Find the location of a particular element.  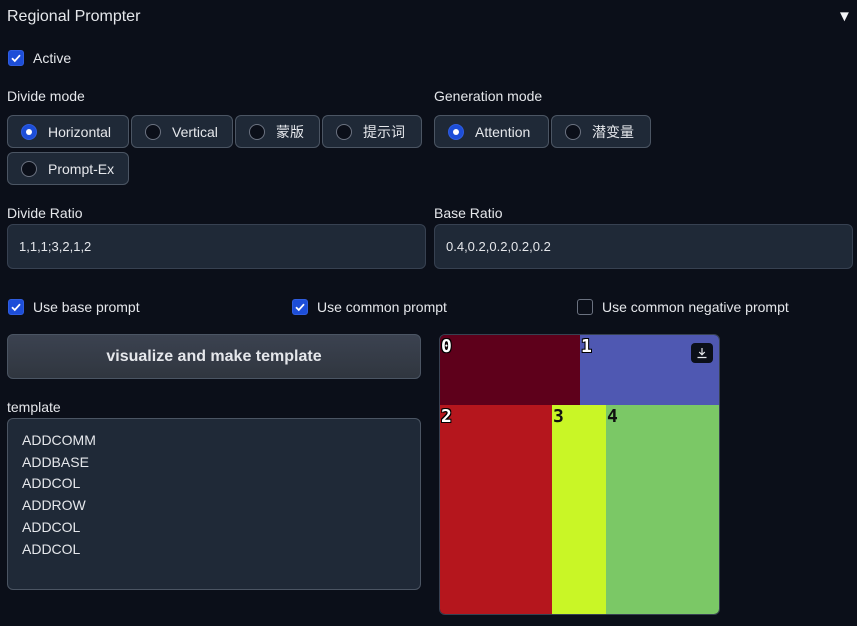

region-2: 2 is located at coordinates (496, 509).